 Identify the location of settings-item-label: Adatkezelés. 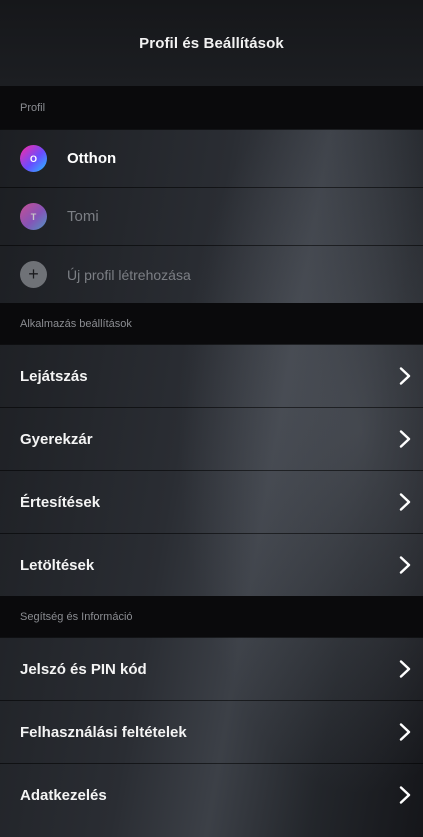
(63, 795).